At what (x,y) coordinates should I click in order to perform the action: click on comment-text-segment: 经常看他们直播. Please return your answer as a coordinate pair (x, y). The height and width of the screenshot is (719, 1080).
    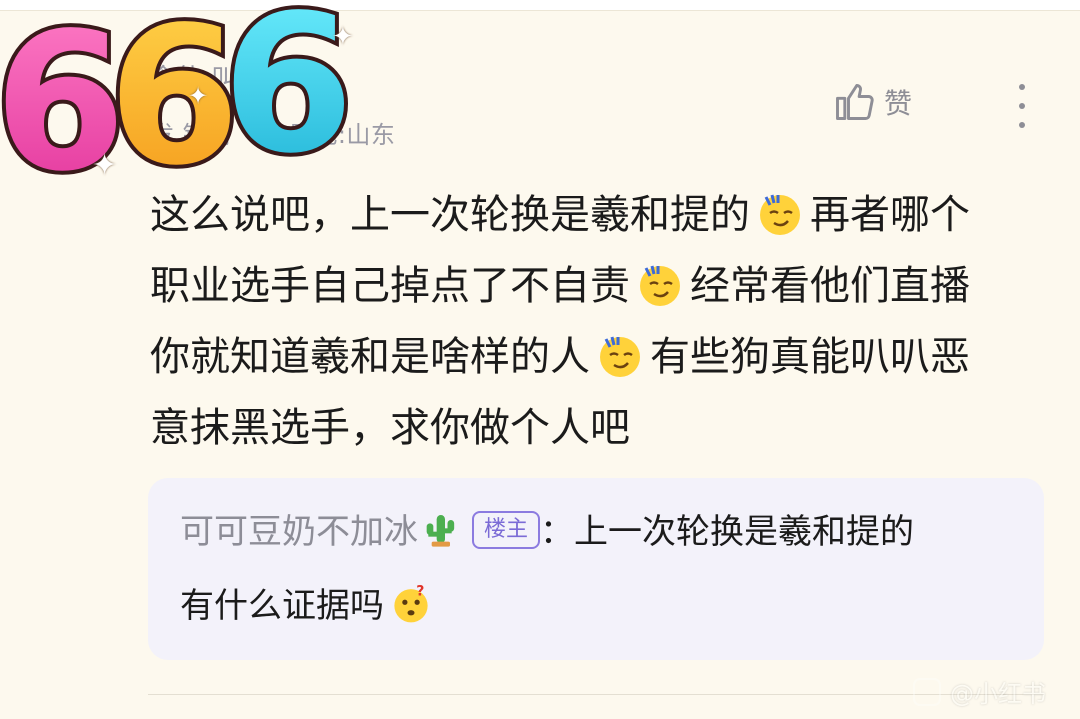
    Looking at the image, I should click on (830, 286).